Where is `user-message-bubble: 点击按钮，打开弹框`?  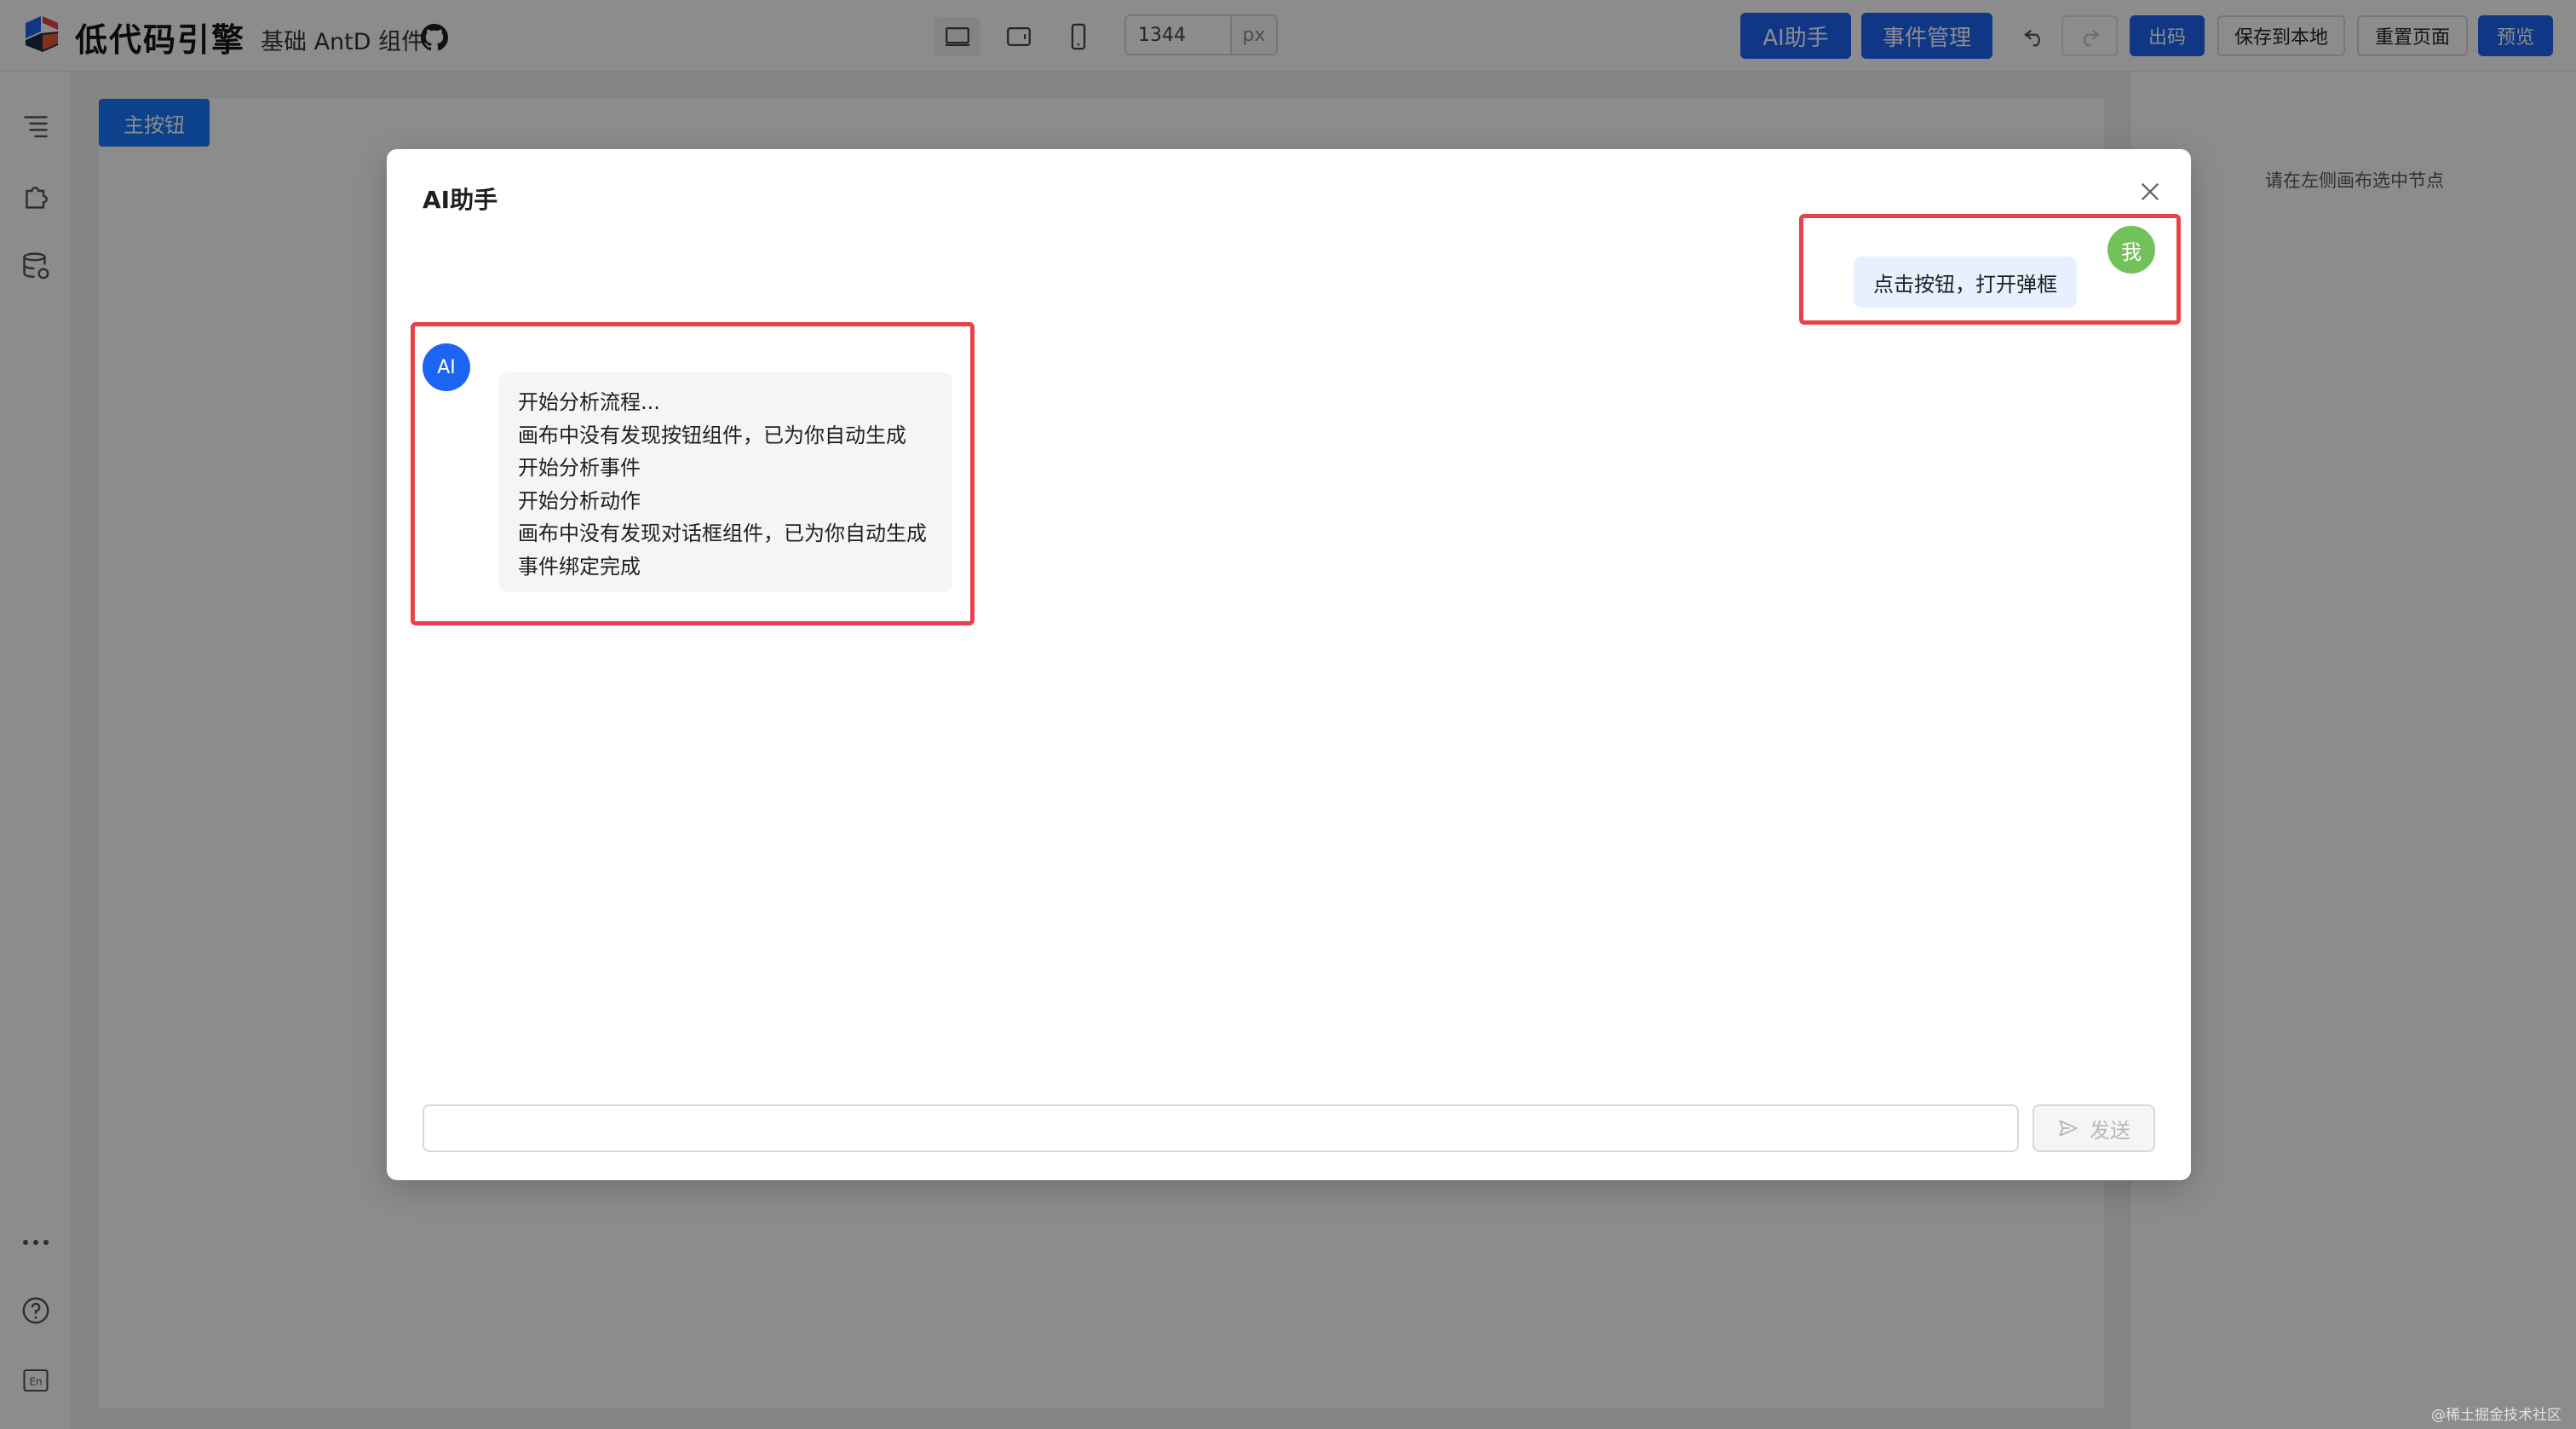
user-message-bubble: 点击按钮，打开弹框 is located at coordinates (1966, 282).